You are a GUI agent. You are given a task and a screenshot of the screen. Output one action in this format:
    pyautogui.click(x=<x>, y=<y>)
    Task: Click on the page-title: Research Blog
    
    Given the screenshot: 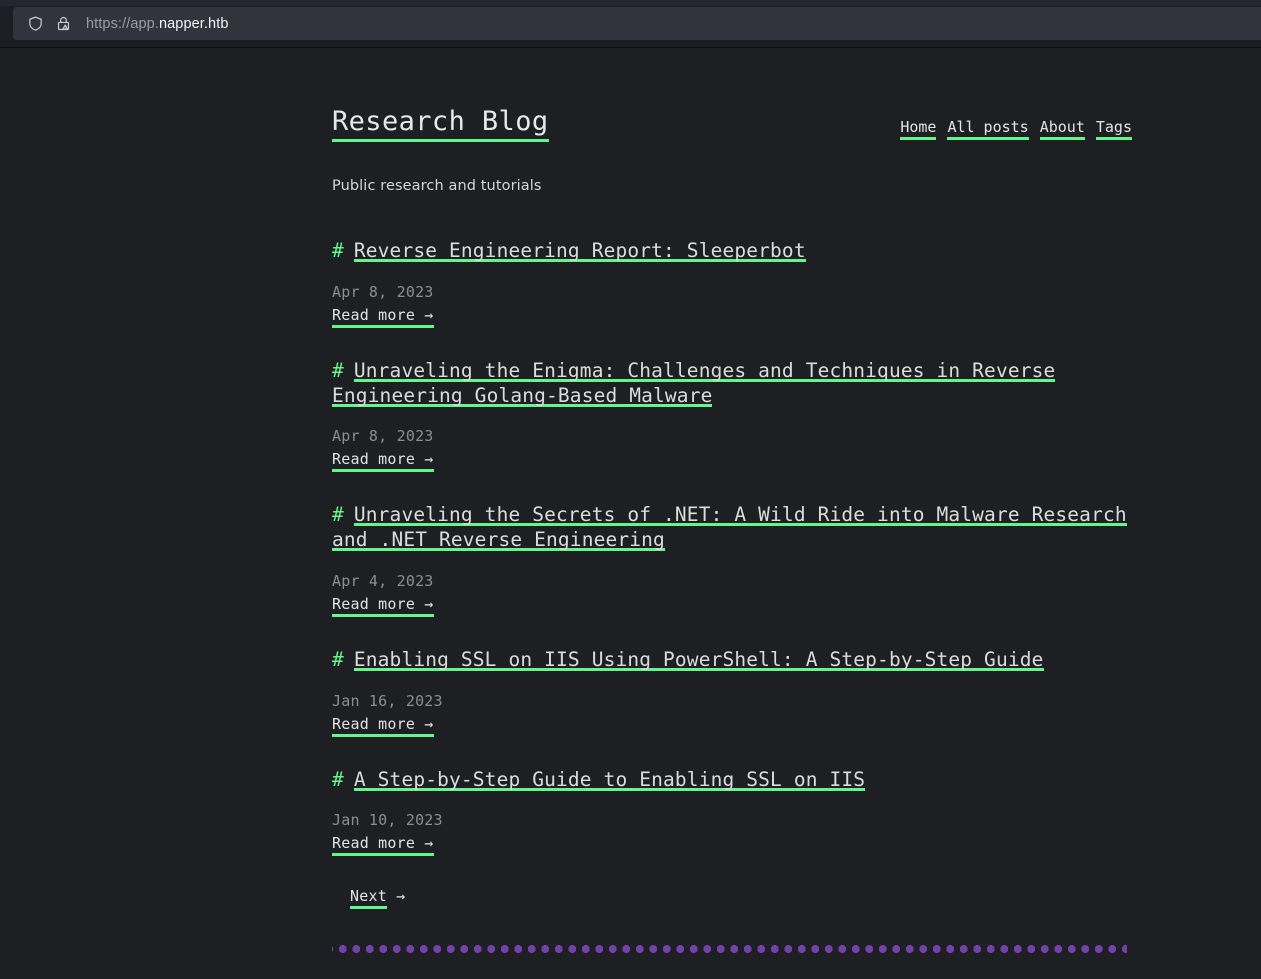 What is the action you would take?
    pyautogui.click(x=440, y=124)
    